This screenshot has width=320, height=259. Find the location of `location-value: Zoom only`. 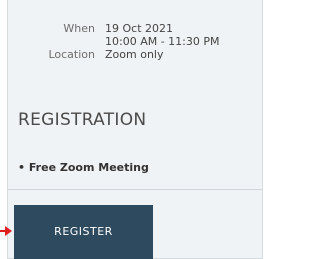

location-value: Zoom only is located at coordinates (134, 54).